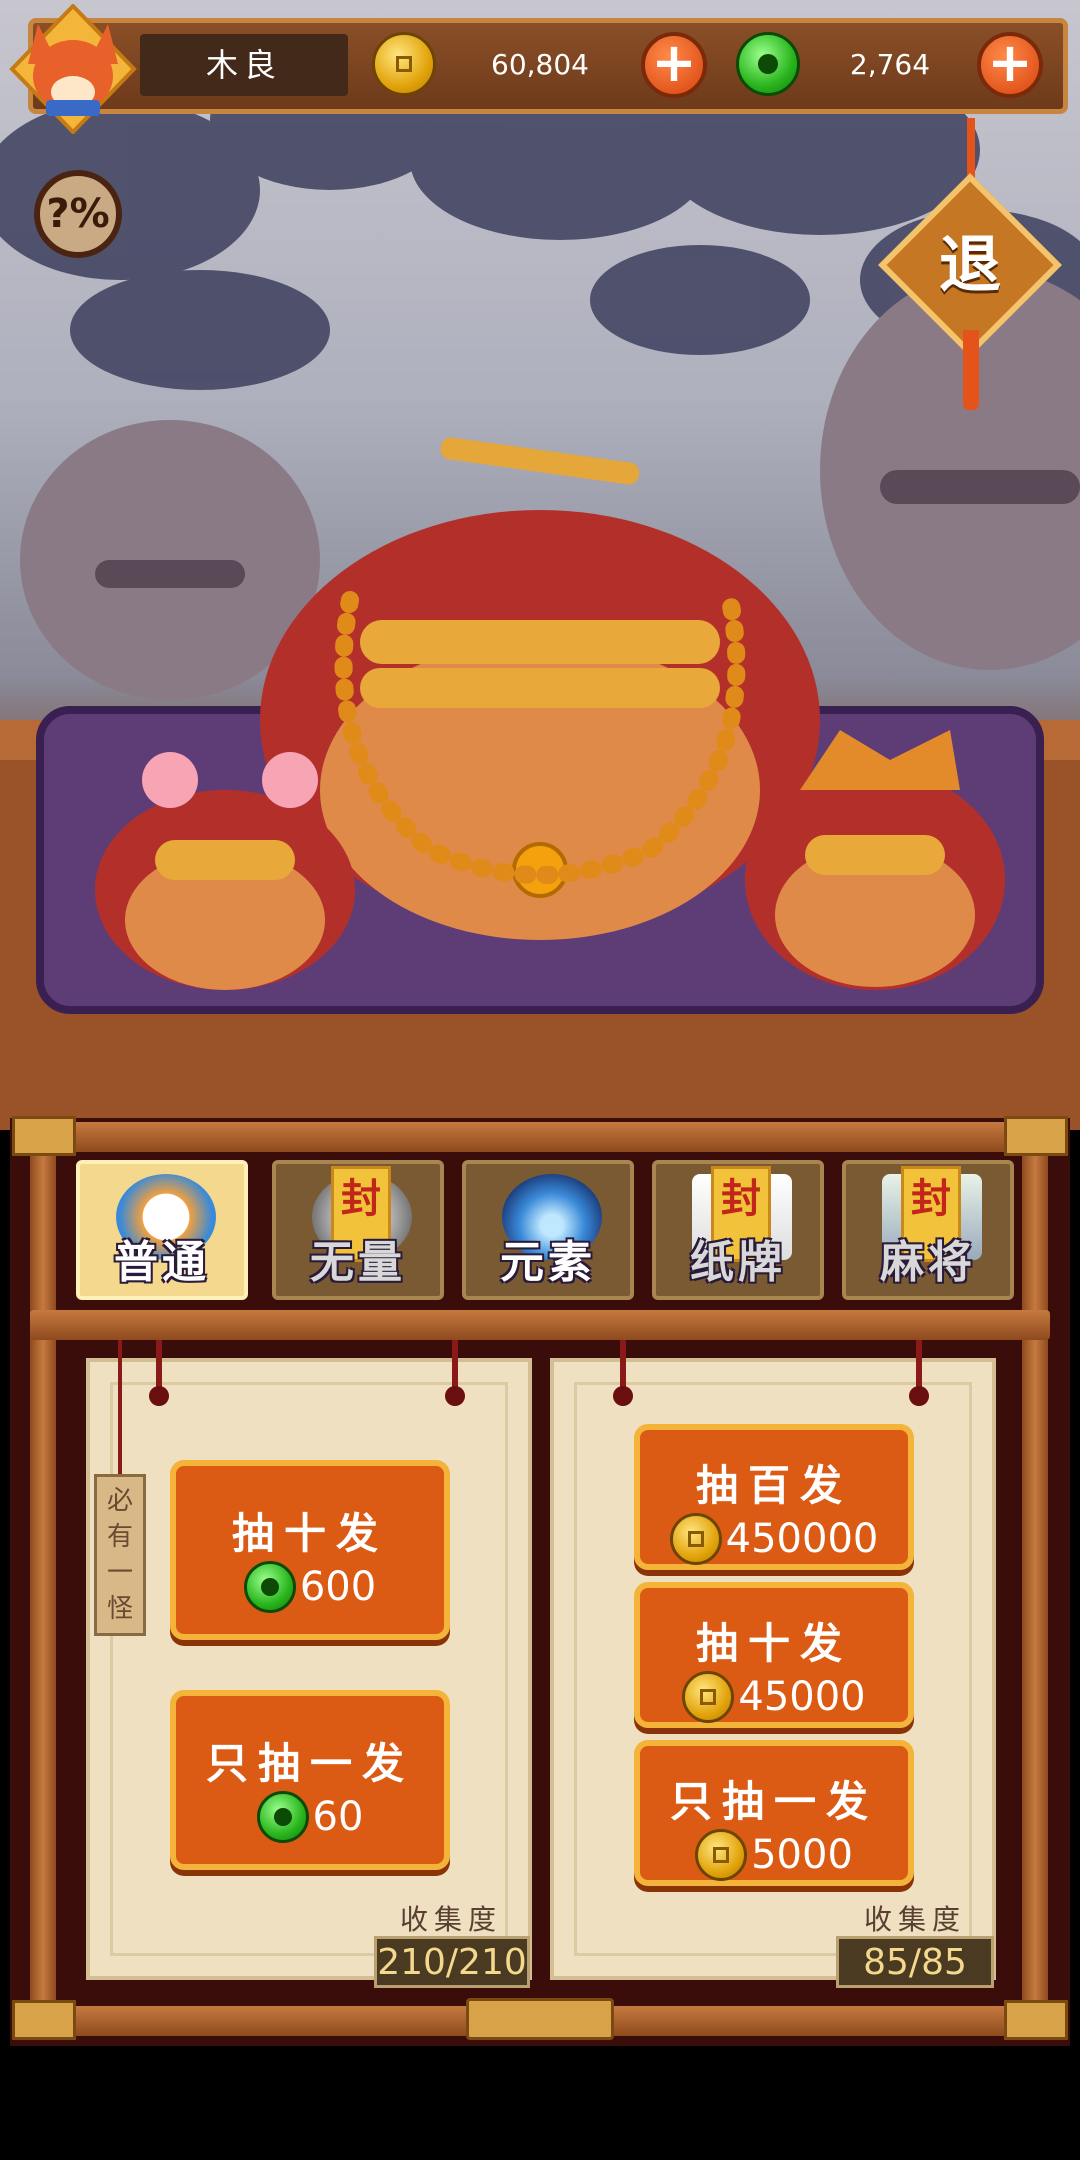 The height and width of the screenshot is (2160, 1080). I want to click on price-value: 60, so click(338, 1817).